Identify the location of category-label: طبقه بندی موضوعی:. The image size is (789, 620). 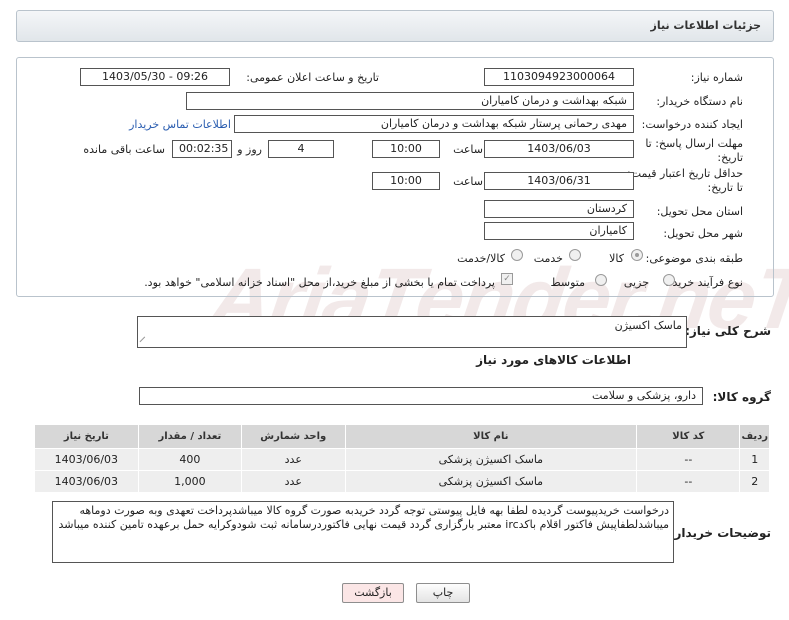
(694, 258).